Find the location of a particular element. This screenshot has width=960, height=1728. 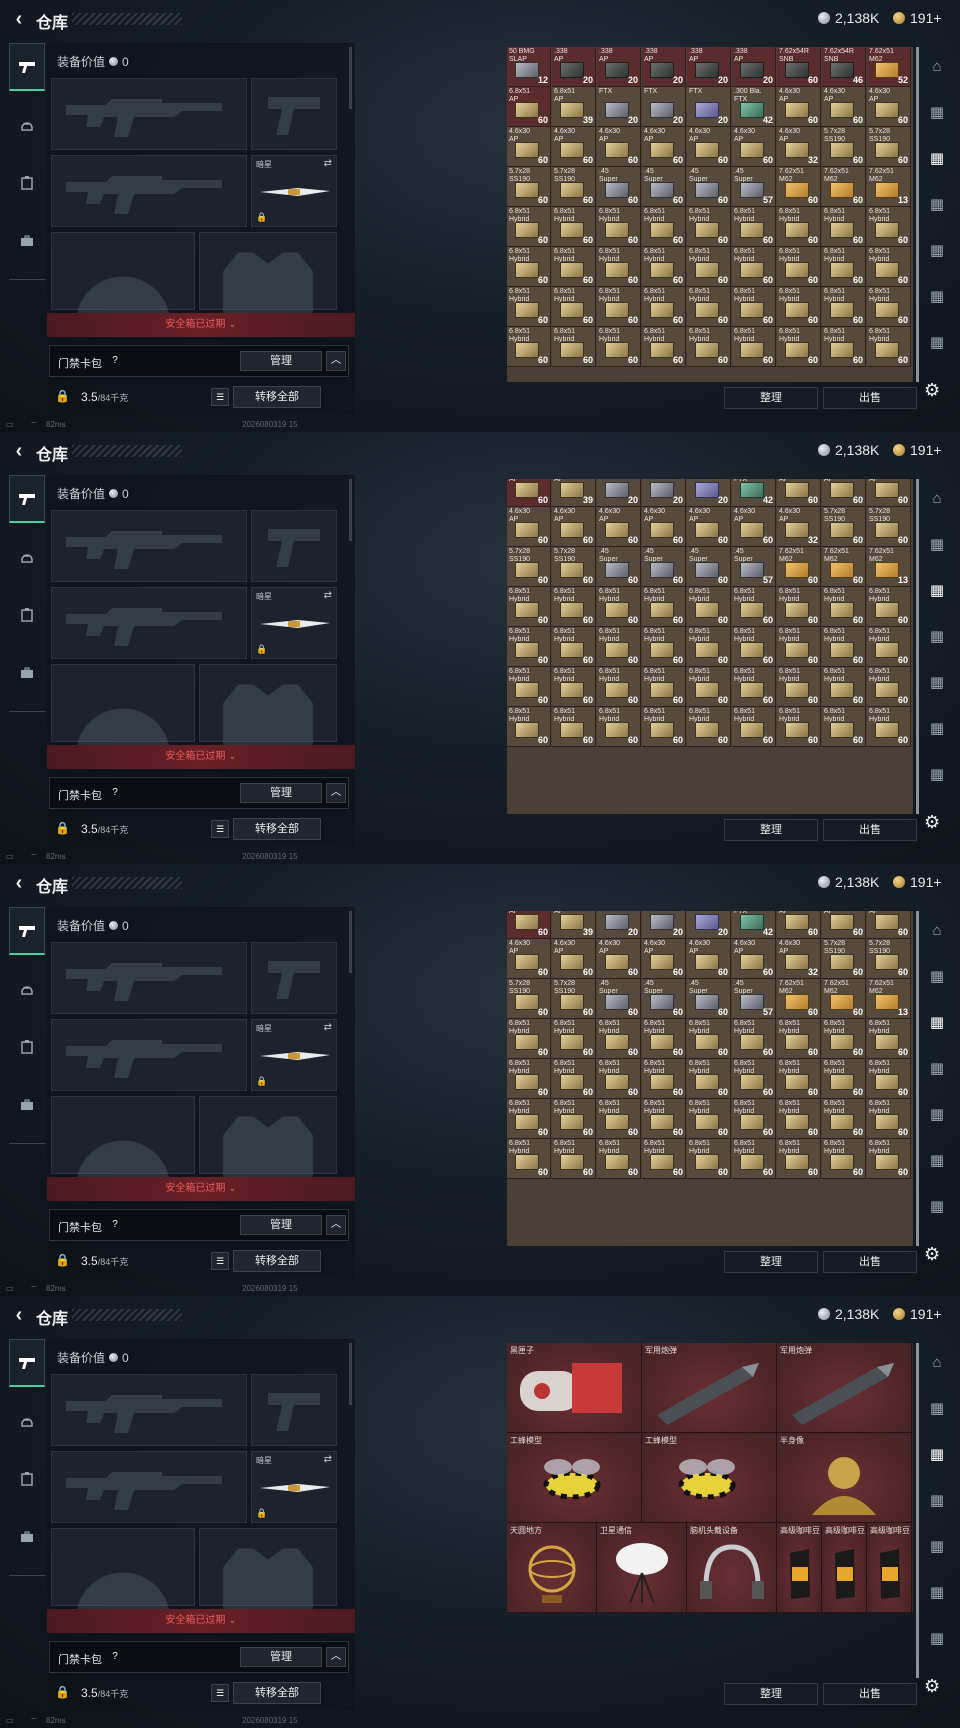

ammo-item: 7.62x54R SNB 60 is located at coordinates (799, 67).